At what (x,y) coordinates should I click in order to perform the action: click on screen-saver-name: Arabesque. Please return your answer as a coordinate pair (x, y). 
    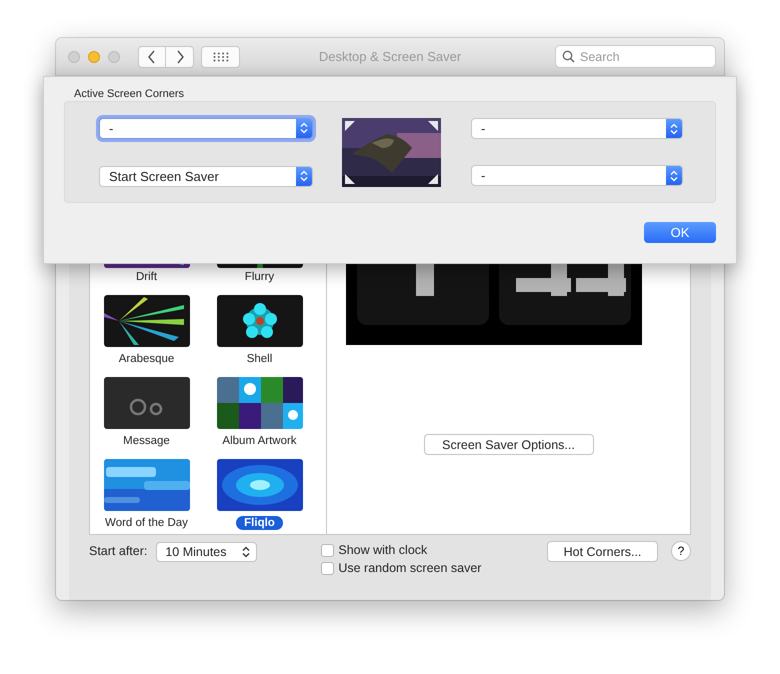
    Looking at the image, I should click on (146, 359).